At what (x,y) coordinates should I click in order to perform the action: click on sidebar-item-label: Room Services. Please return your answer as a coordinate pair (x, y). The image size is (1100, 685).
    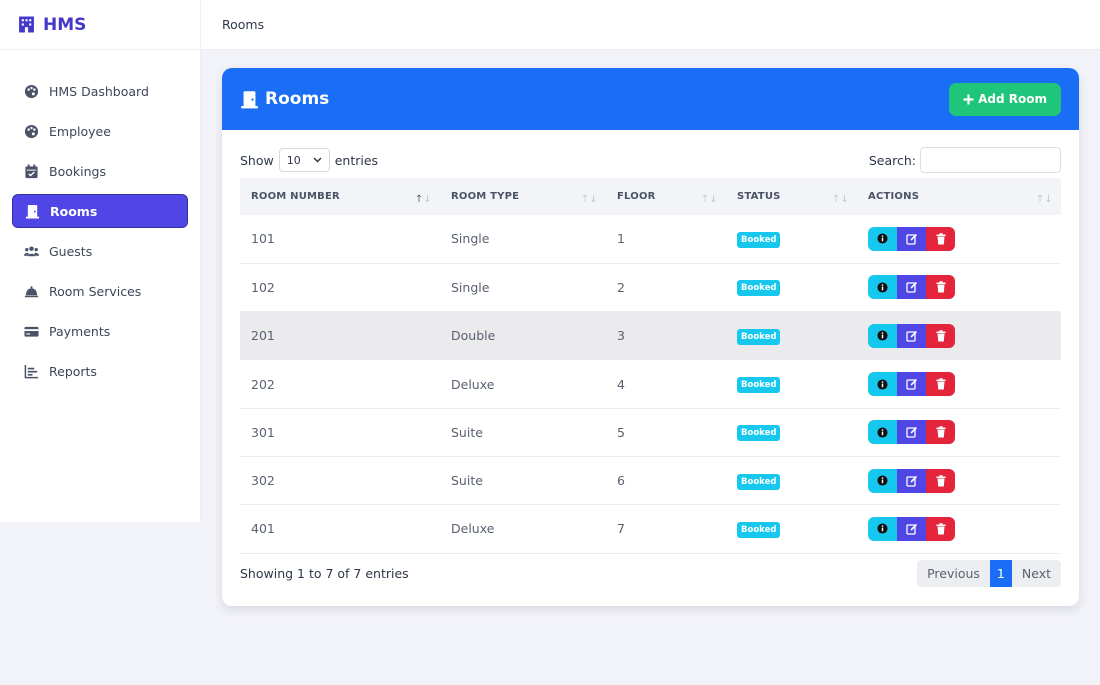
    Looking at the image, I should click on (95, 291).